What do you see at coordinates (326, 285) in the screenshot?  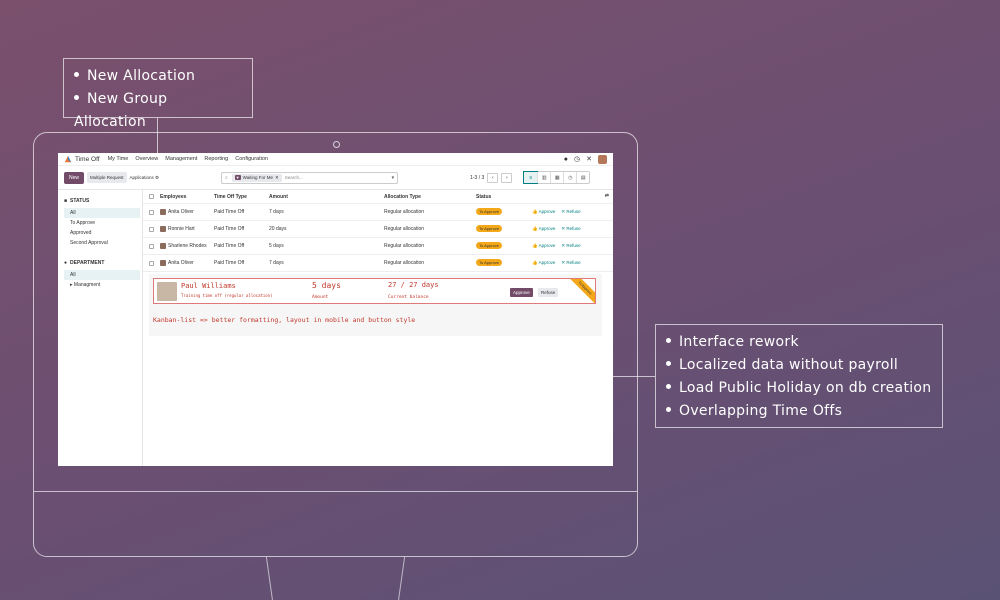 I see `kanban-amount: 5 days` at bounding box center [326, 285].